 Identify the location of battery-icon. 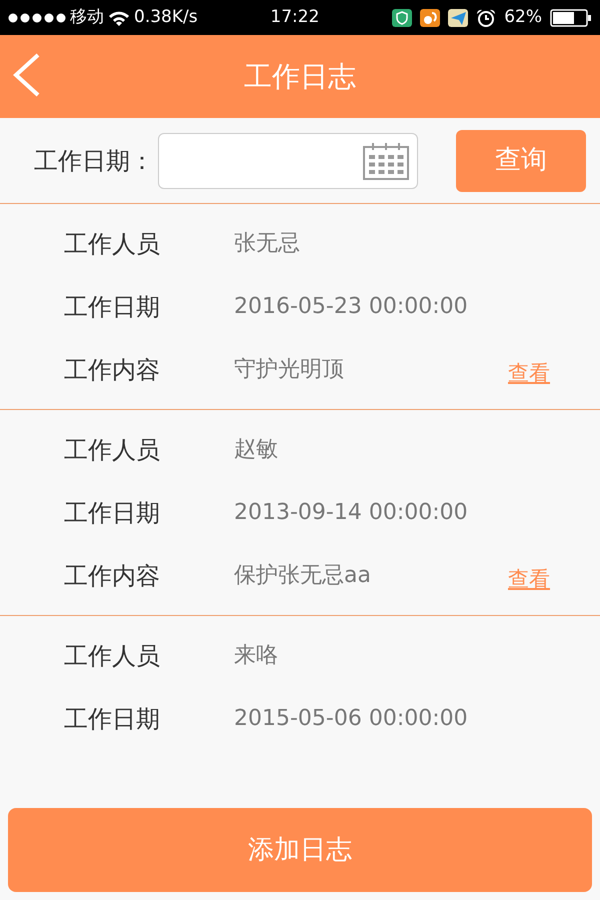
(571, 17).